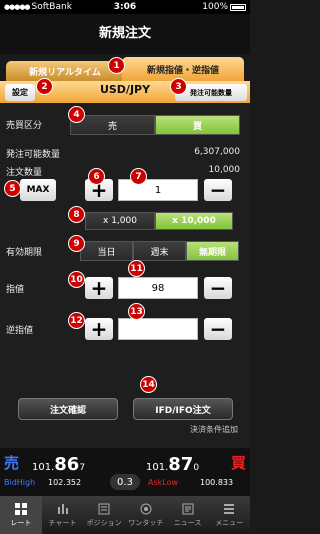  Describe the element at coordinates (238, 7) in the screenshot. I see `battery-icon` at that location.